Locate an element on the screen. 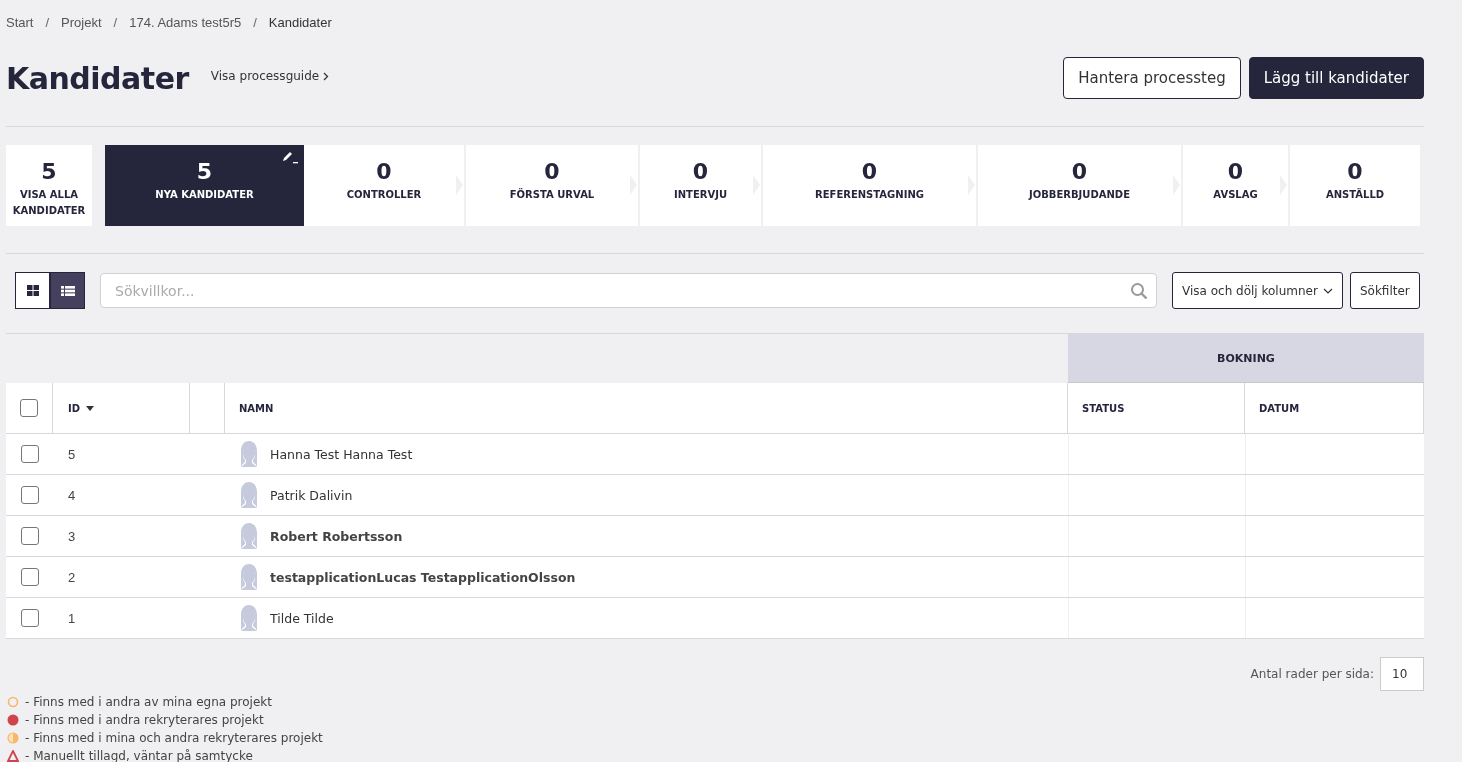 The width and height of the screenshot is (1462, 762). chevron-right-icon is located at coordinates (326, 76).